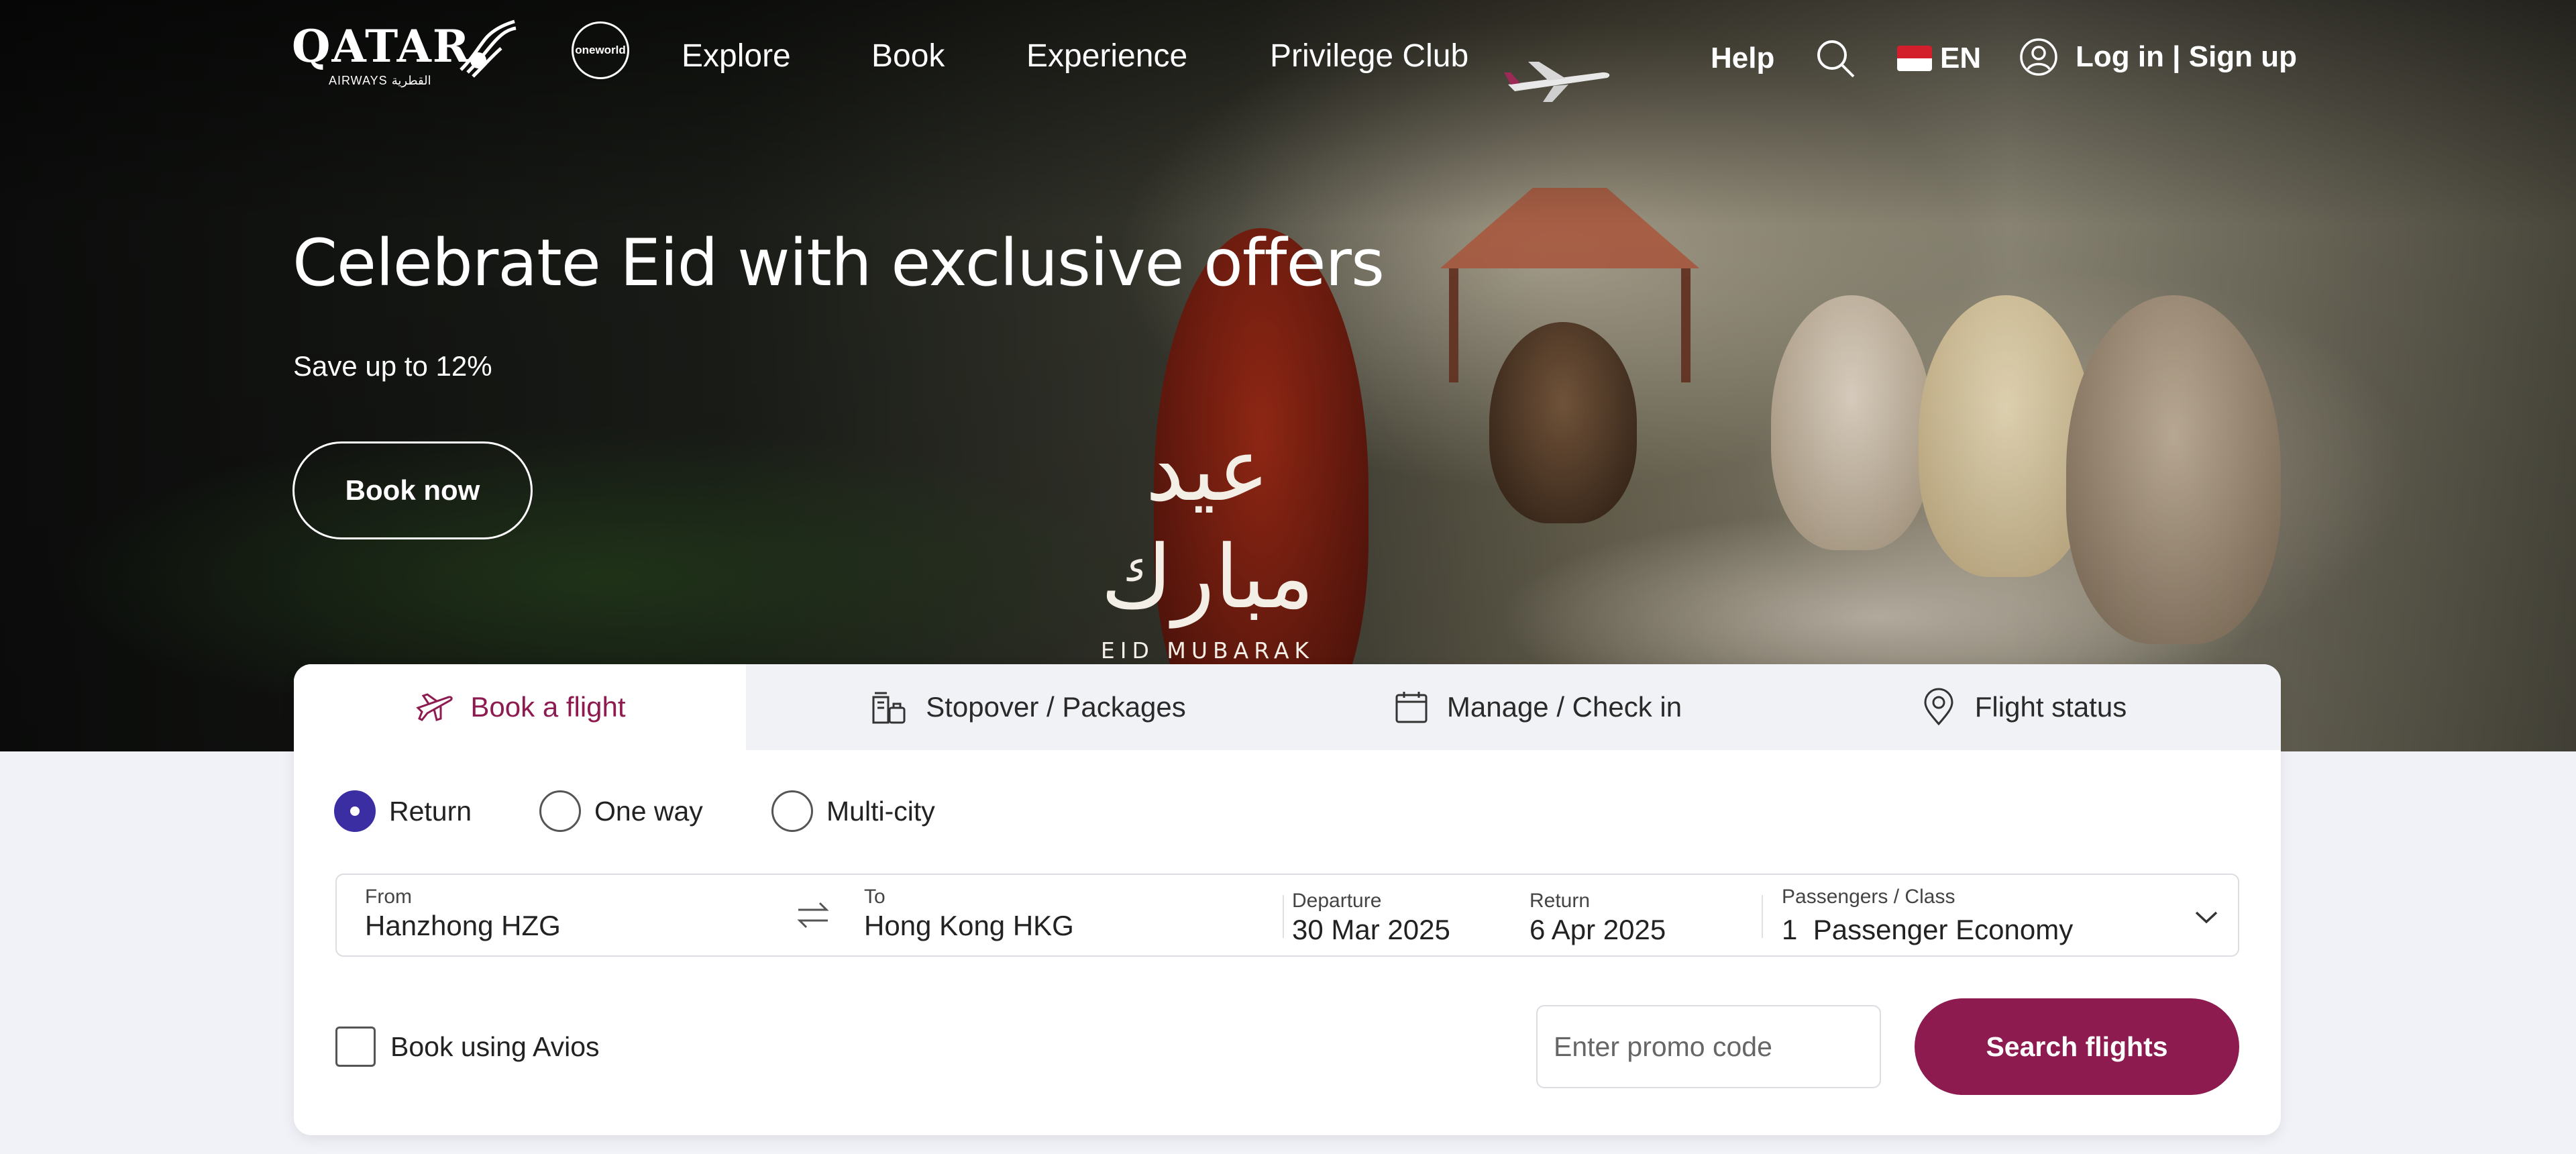 The height and width of the screenshot is (1154, 2576). What do you see at coordinates (1564, 707) in the screenshot?
I see `tab-label: Manage / Check in` at bounding box center [1564, 707].